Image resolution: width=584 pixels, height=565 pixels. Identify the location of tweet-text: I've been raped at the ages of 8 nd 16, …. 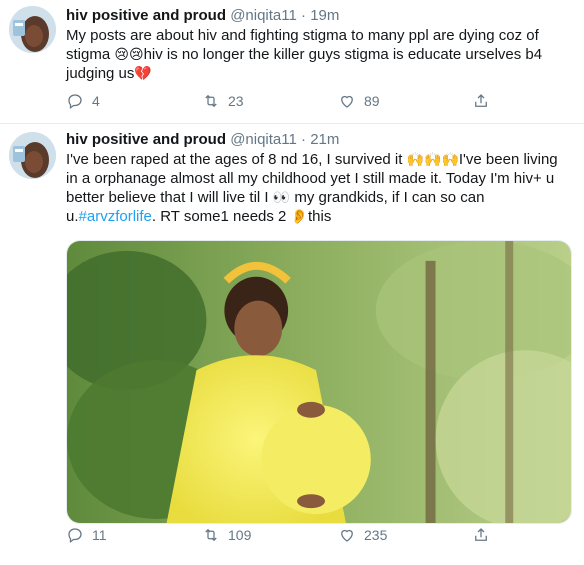
(319, 188).